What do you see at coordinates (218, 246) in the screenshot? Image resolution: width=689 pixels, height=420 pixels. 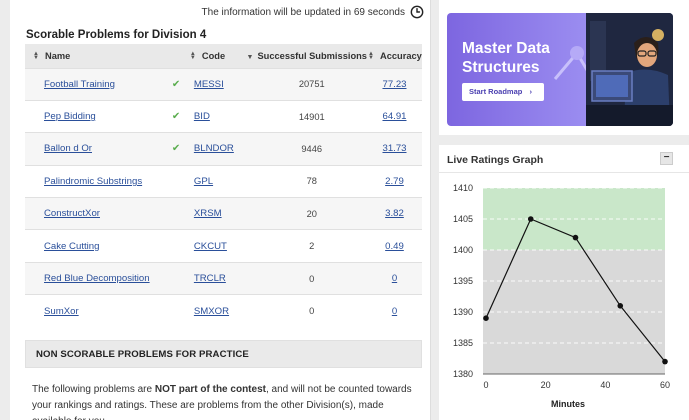 I see `problem-code-link: CKCUT` at bounding box center [218, 246].